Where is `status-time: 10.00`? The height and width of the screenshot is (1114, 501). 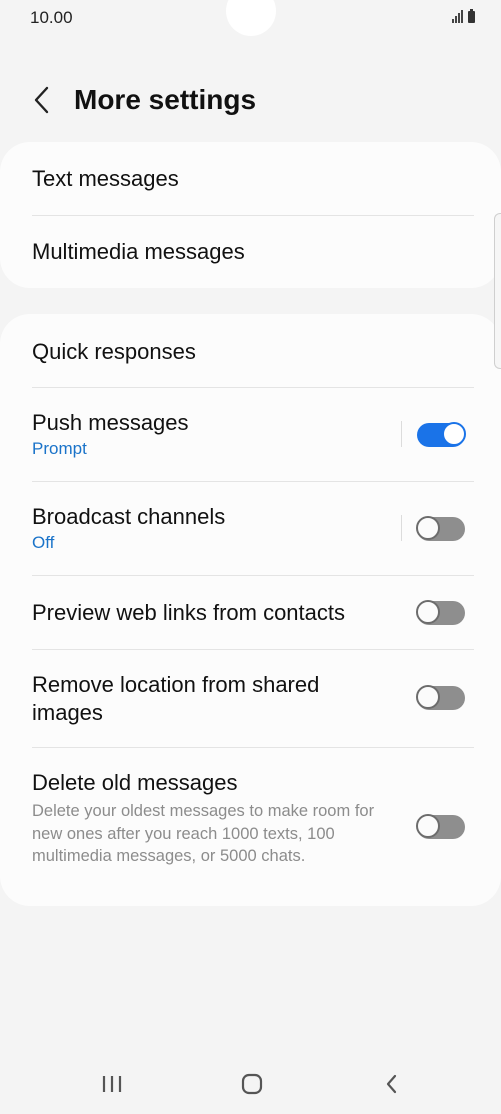 status-time: 10.00 is located at coordinates (51, 17).